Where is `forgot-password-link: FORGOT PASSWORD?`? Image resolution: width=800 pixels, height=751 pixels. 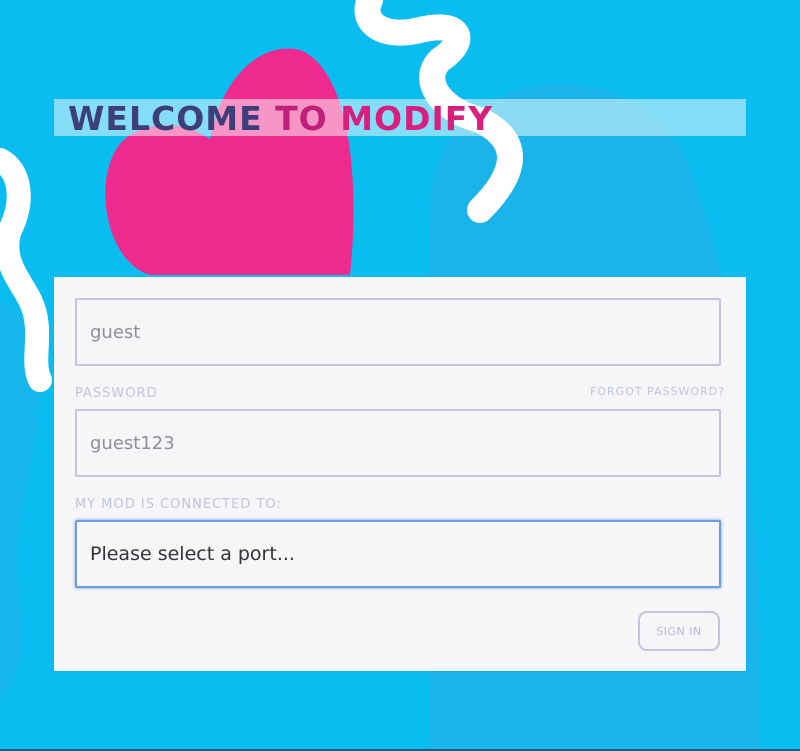 forgot-password-link: FORGOT PASSWORD? is located at coordinates (657, 391).